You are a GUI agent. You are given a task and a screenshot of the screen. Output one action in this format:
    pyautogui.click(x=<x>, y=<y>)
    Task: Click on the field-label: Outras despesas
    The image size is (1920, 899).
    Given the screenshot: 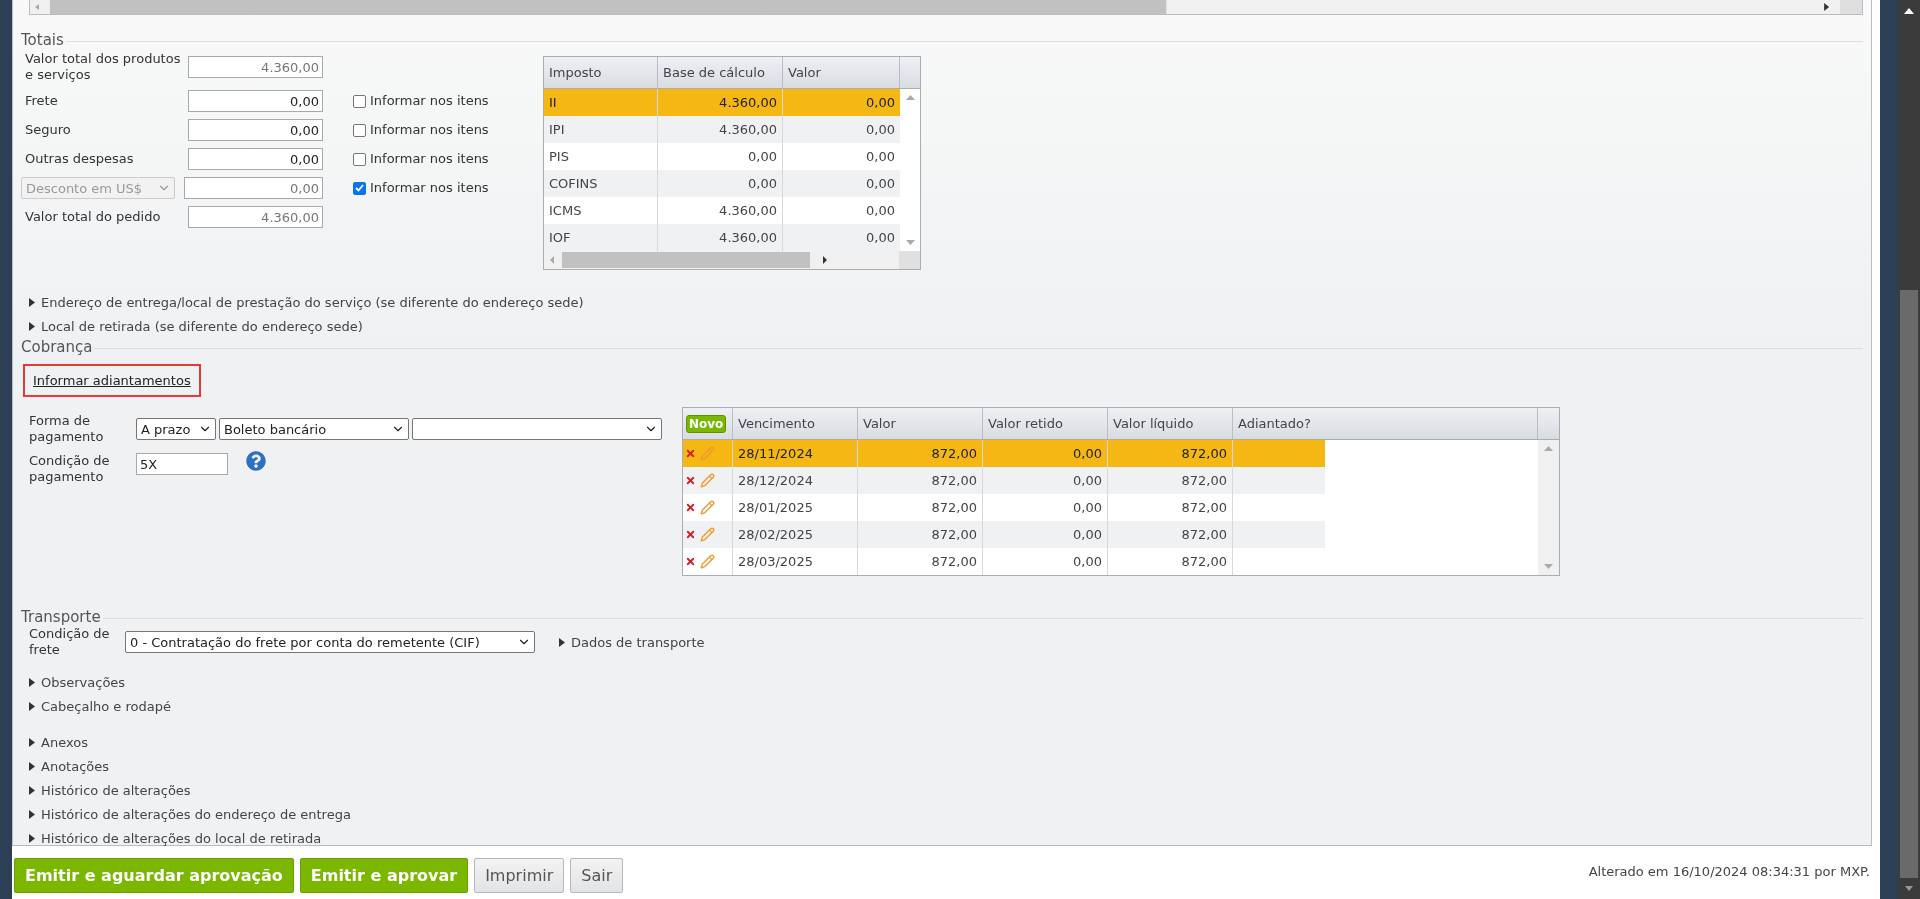 What is the action you would take?
    pyautogui.click(x=80, y=159)
    